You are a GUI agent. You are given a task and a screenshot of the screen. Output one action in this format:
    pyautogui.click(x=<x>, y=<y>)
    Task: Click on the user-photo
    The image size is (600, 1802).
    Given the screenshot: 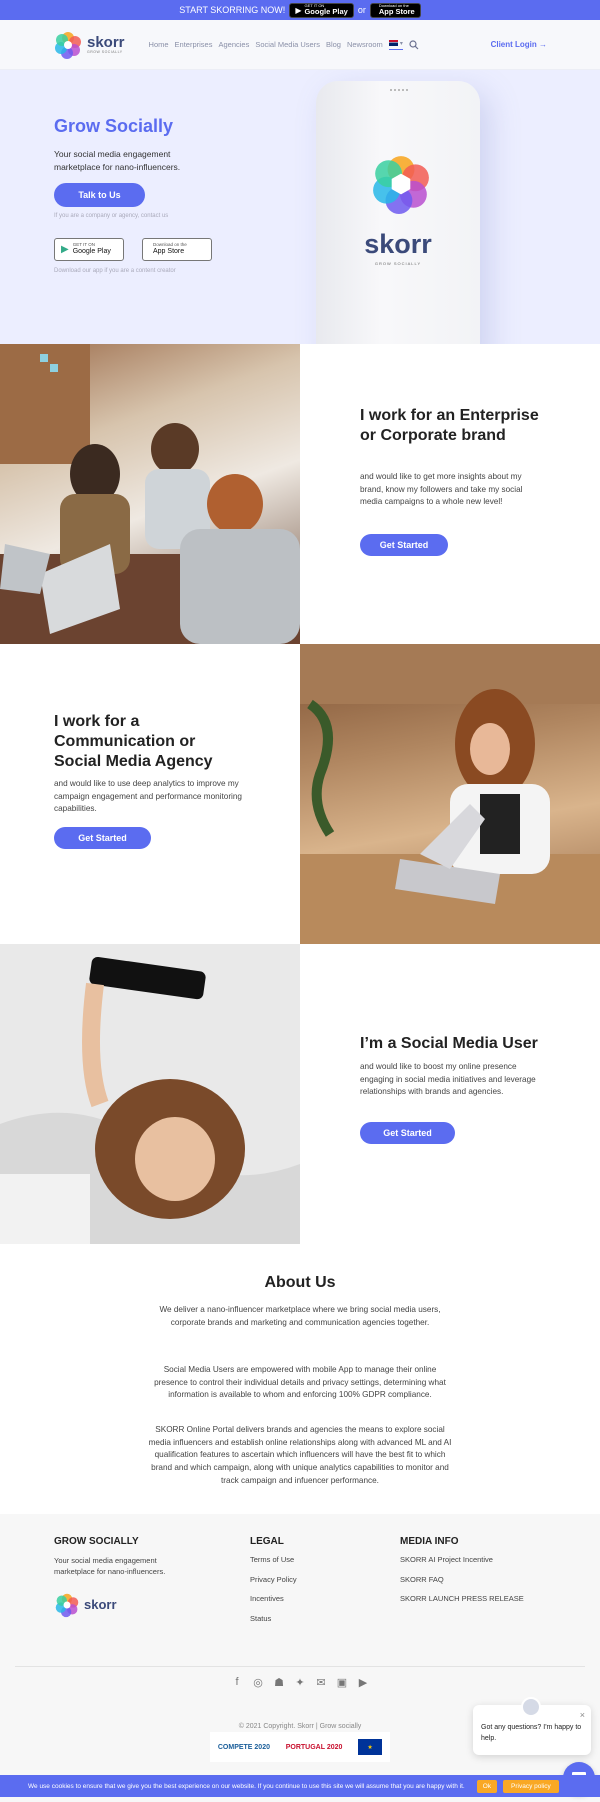 What is the action you would take?
    pyautogui.click(x=150, y=1094)
    